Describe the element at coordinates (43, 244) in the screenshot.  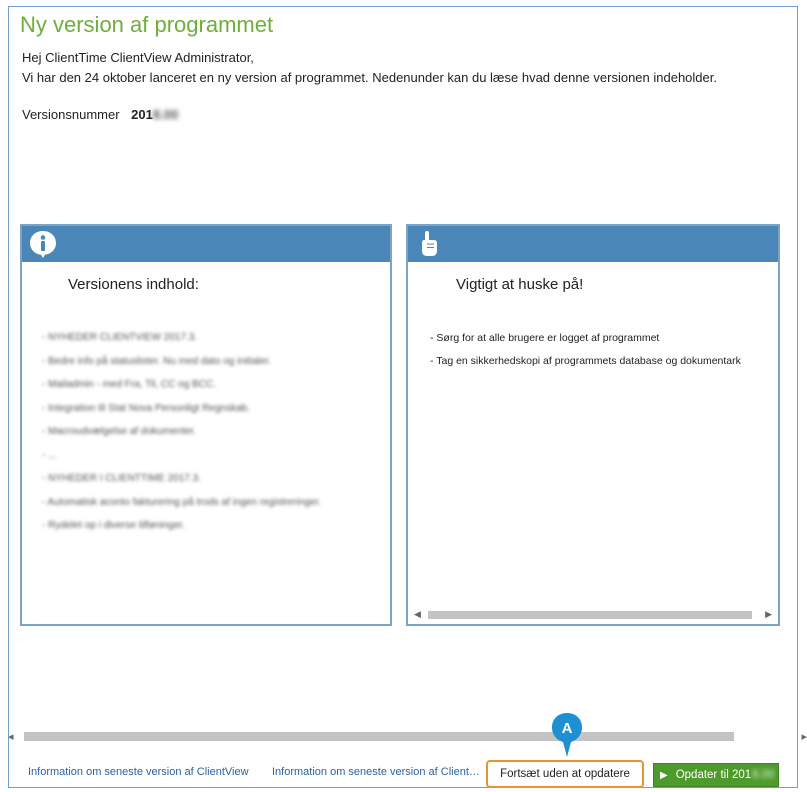
I see `info-icon` at that location.